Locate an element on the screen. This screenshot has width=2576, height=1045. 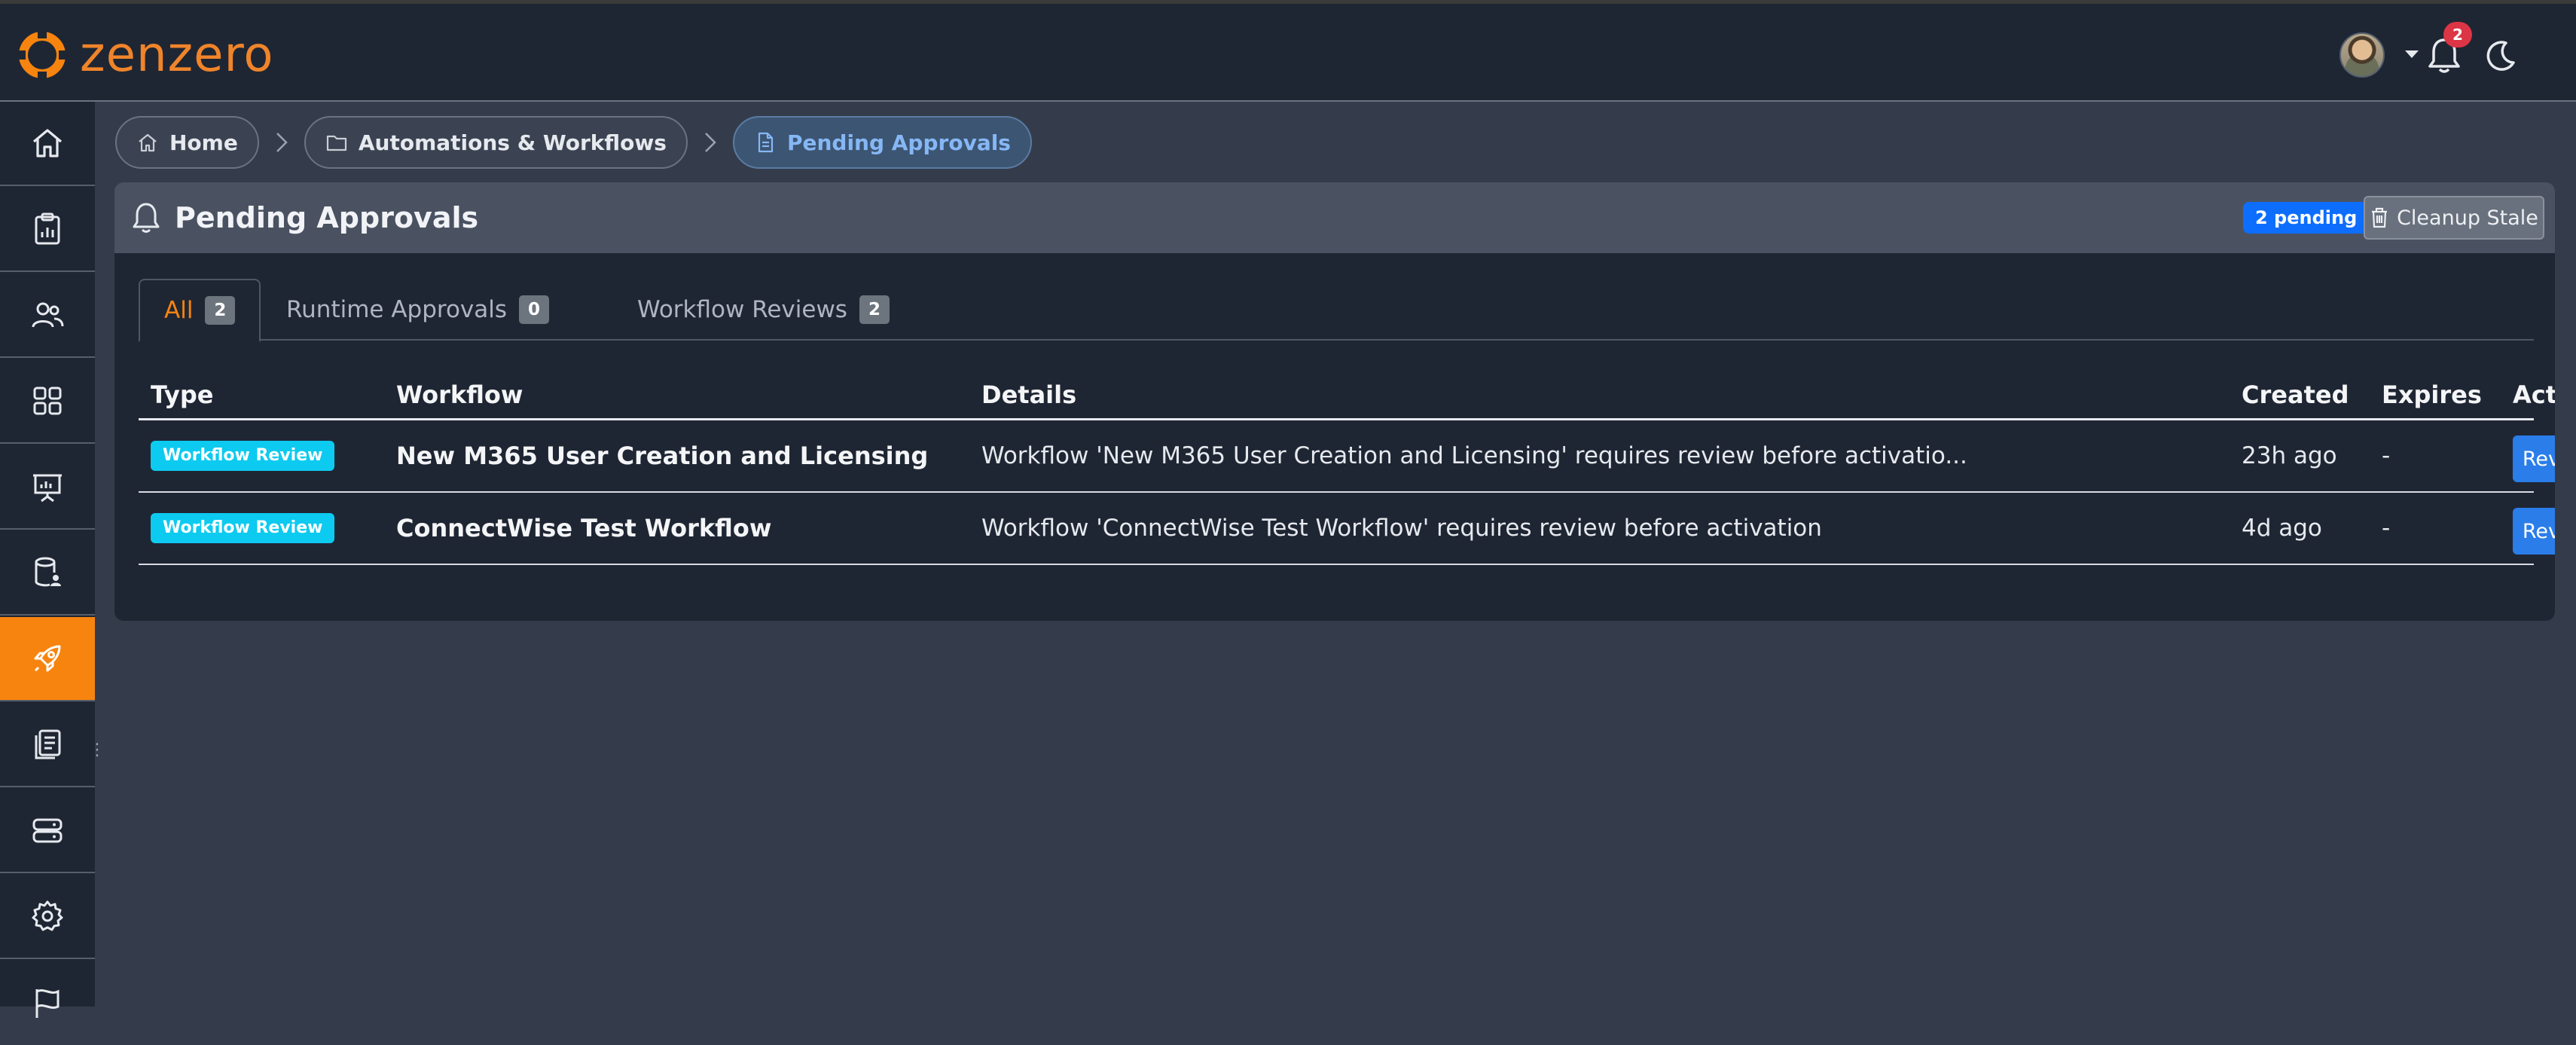
moon-icon is located at coordinates (2501, 56).